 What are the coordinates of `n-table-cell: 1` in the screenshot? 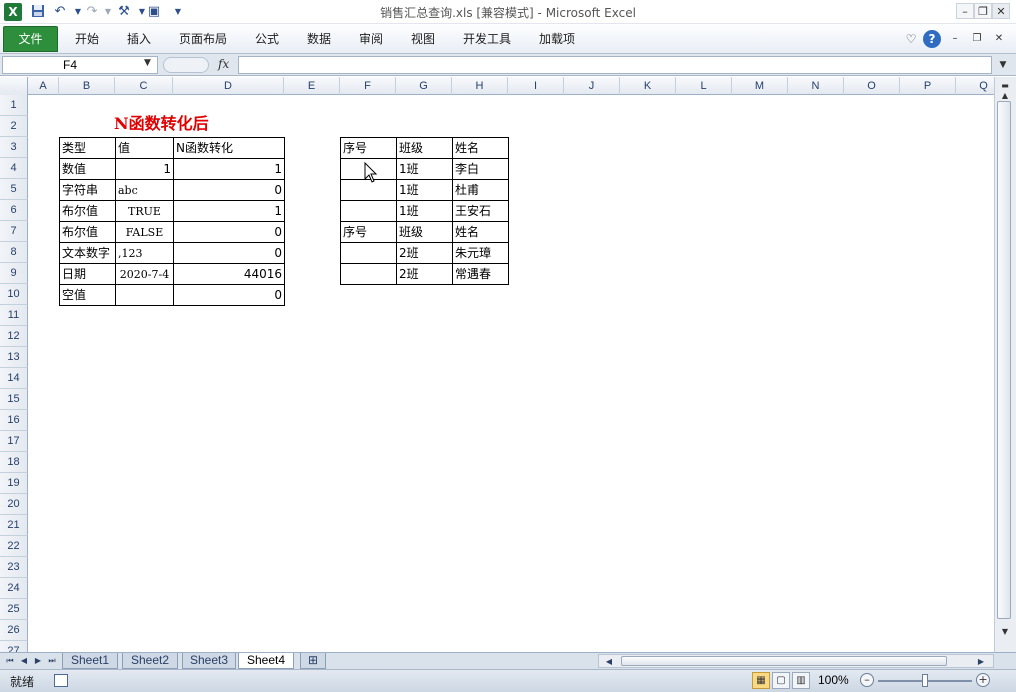 It's located at (229, 169).